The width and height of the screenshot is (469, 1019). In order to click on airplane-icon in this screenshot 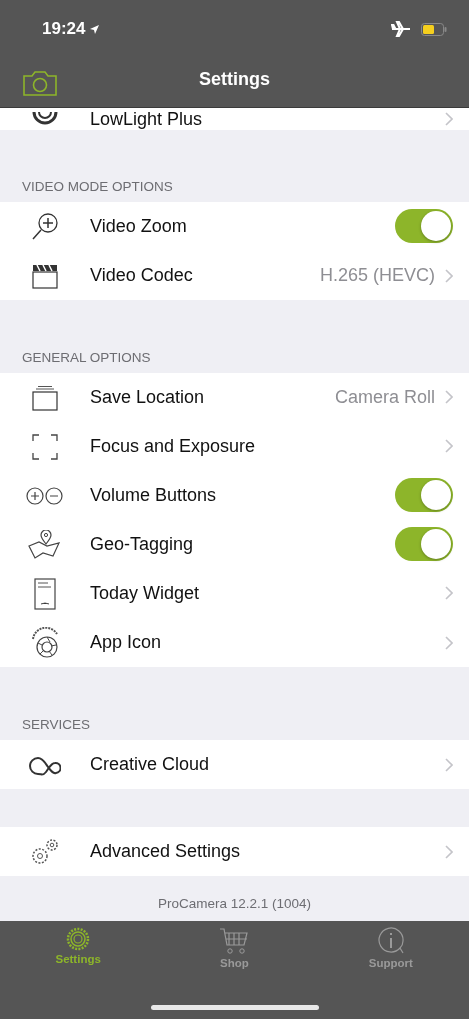, I will do `click(401, 29)`.